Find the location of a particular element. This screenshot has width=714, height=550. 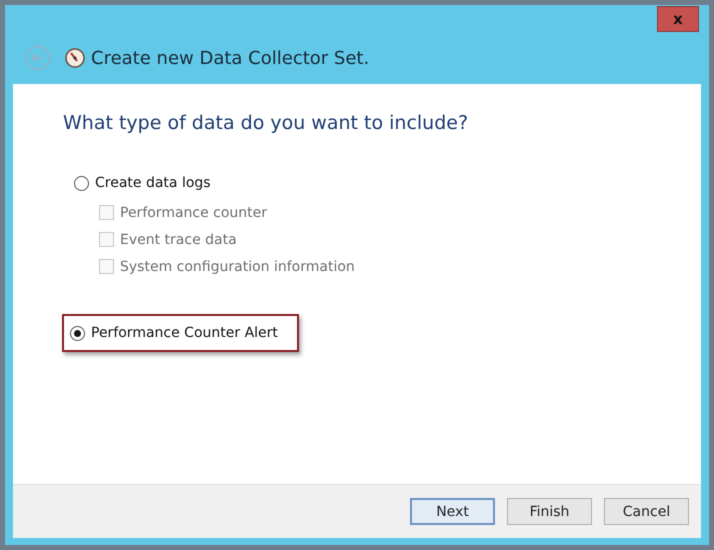

wizard-button: Finish is located at coordinates (549, 511).